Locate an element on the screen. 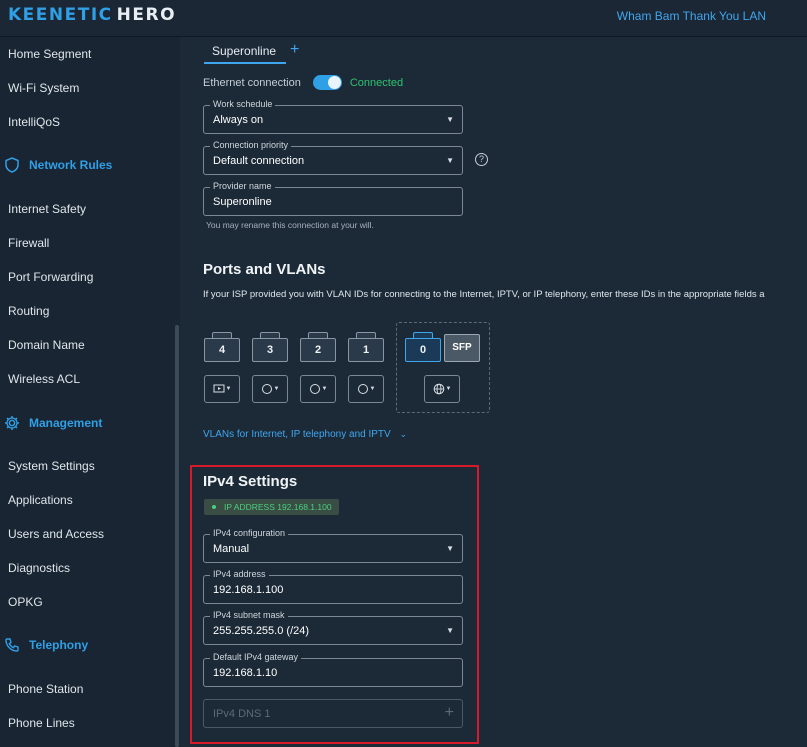  port-number: 1 is located at coordinates (366, 350).